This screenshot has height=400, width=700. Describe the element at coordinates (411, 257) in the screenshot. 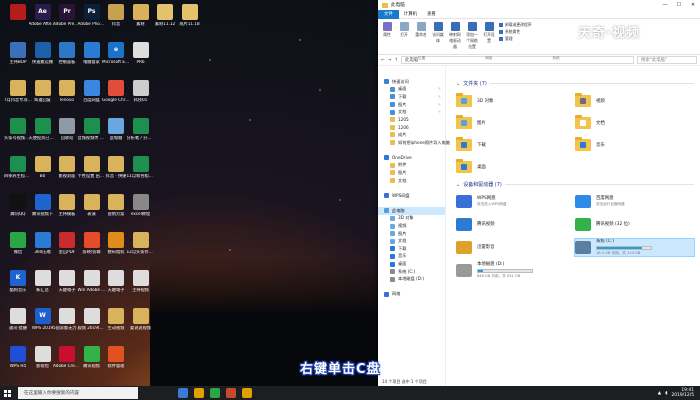

I see `nav-item: 音乐` at that location.